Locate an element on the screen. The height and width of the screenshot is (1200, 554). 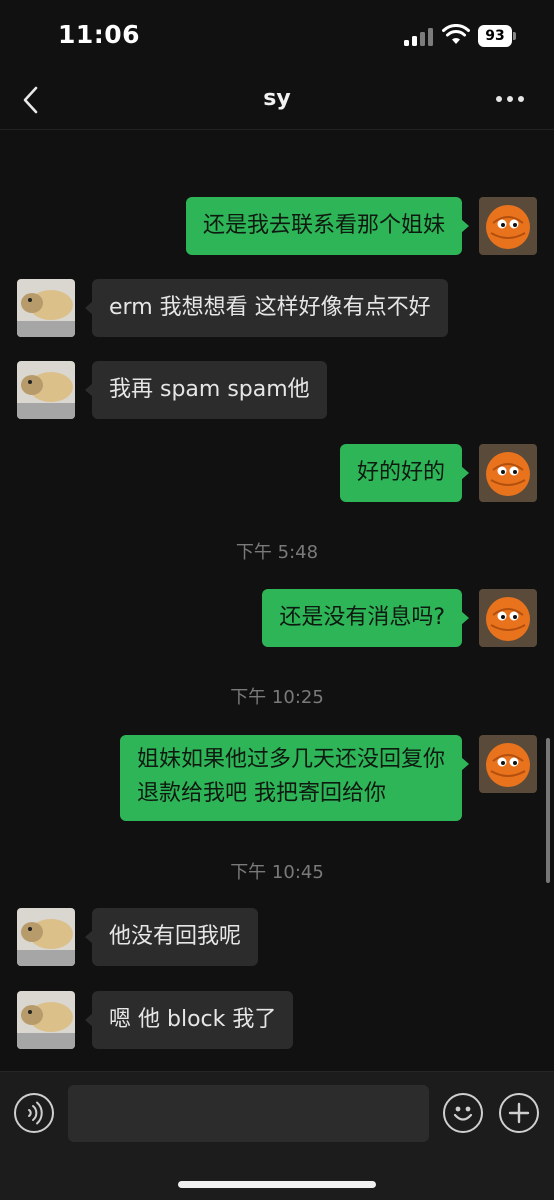
status-time: 11:06 is located at coordinates (99, 34).